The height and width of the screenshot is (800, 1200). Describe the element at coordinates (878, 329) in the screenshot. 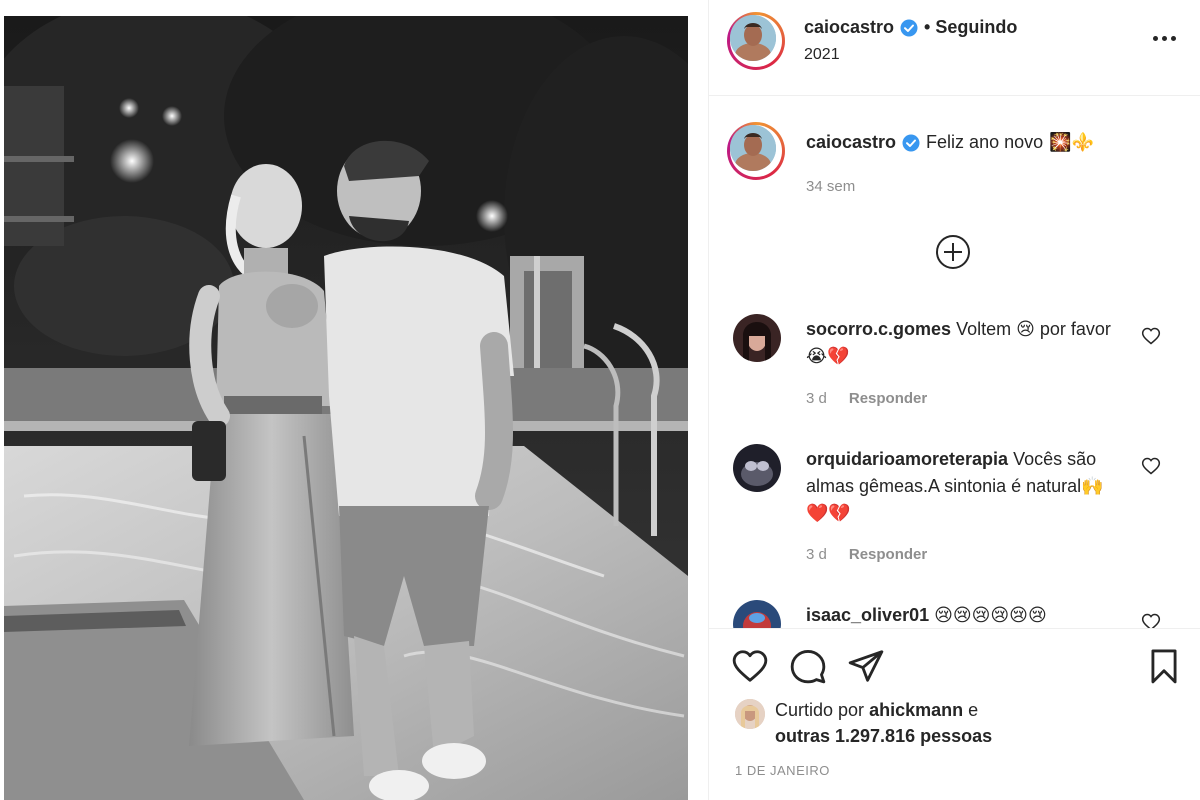

I see `comment-username: socorro.c.gomes` at that location.